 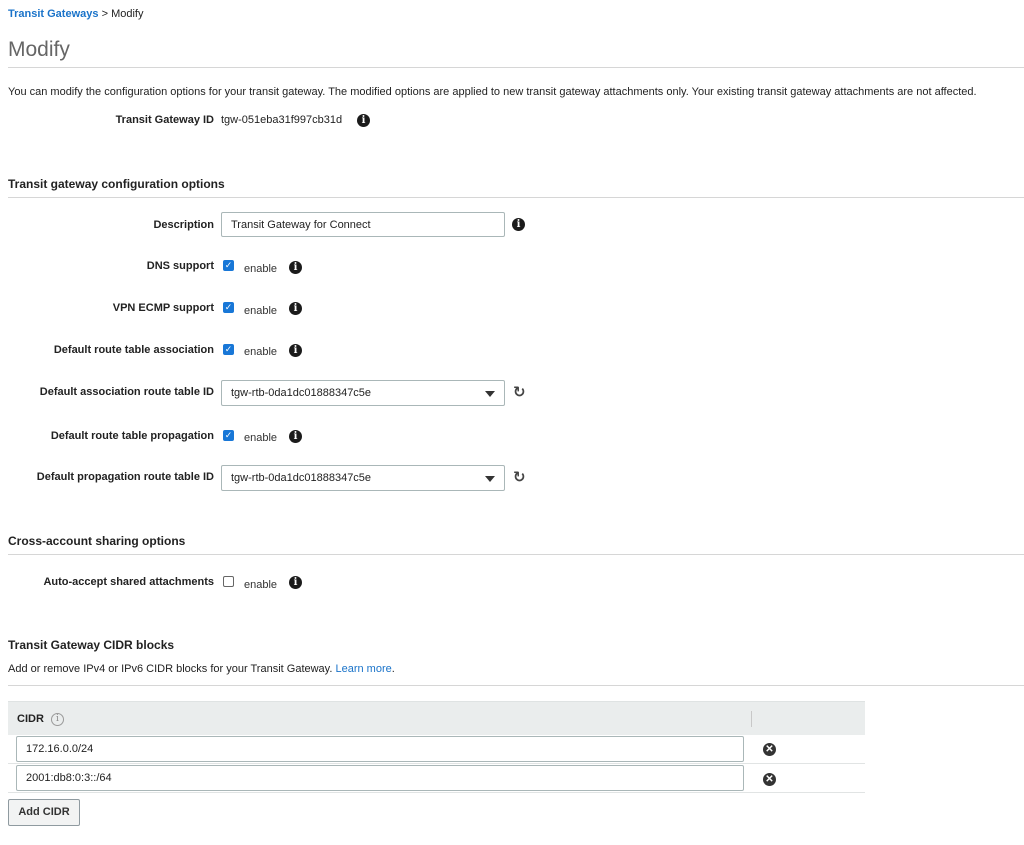 What do you see at coordinates (261, 352) in the screenshot?
I see `route-association-enable-label: enable` at bounding box center [261, 352].